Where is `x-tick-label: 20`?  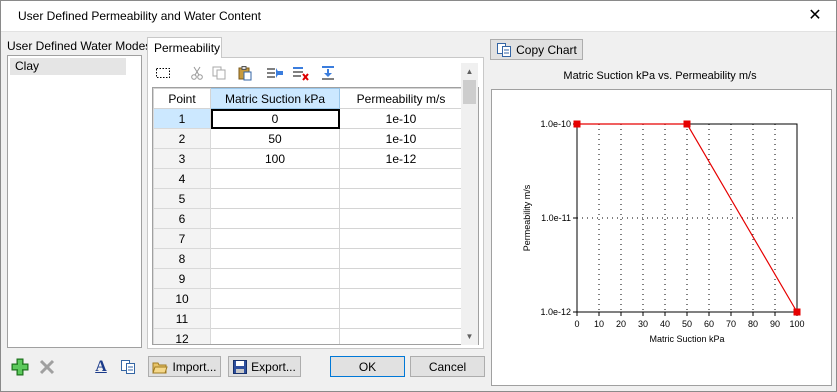 x-tick-label: 20 is located at coordinates (621, 324).